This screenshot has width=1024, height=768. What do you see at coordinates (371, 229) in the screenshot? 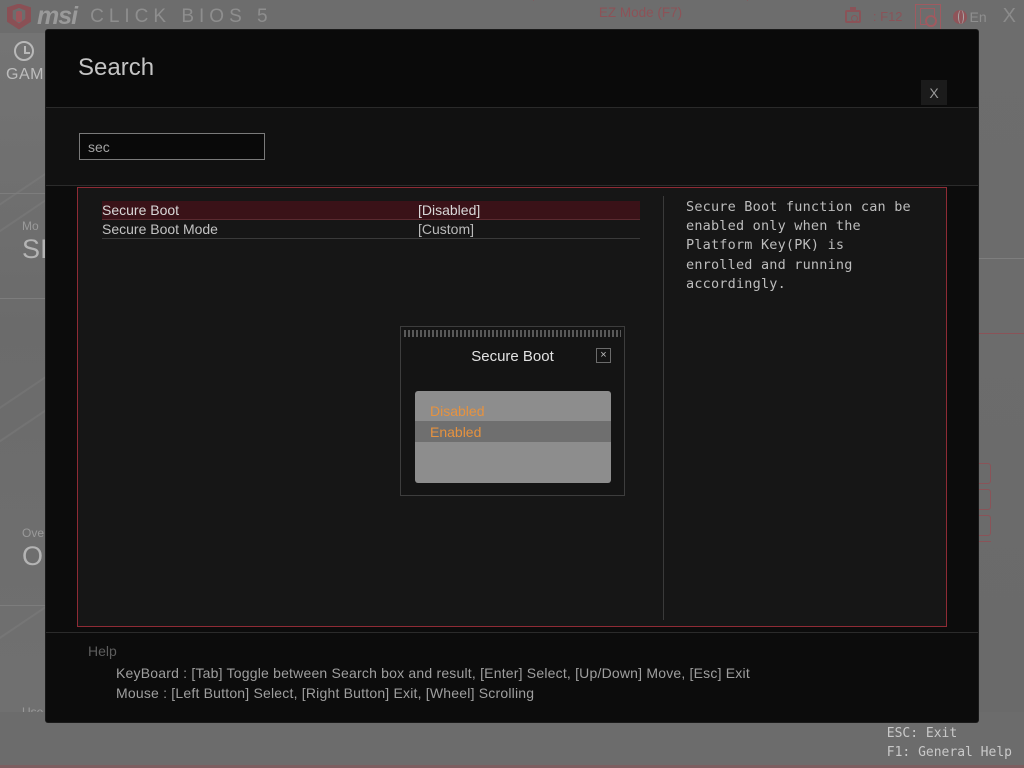
I see `table-row: Secure Boot Mode [Custom]` at bounding box center [371, 229].